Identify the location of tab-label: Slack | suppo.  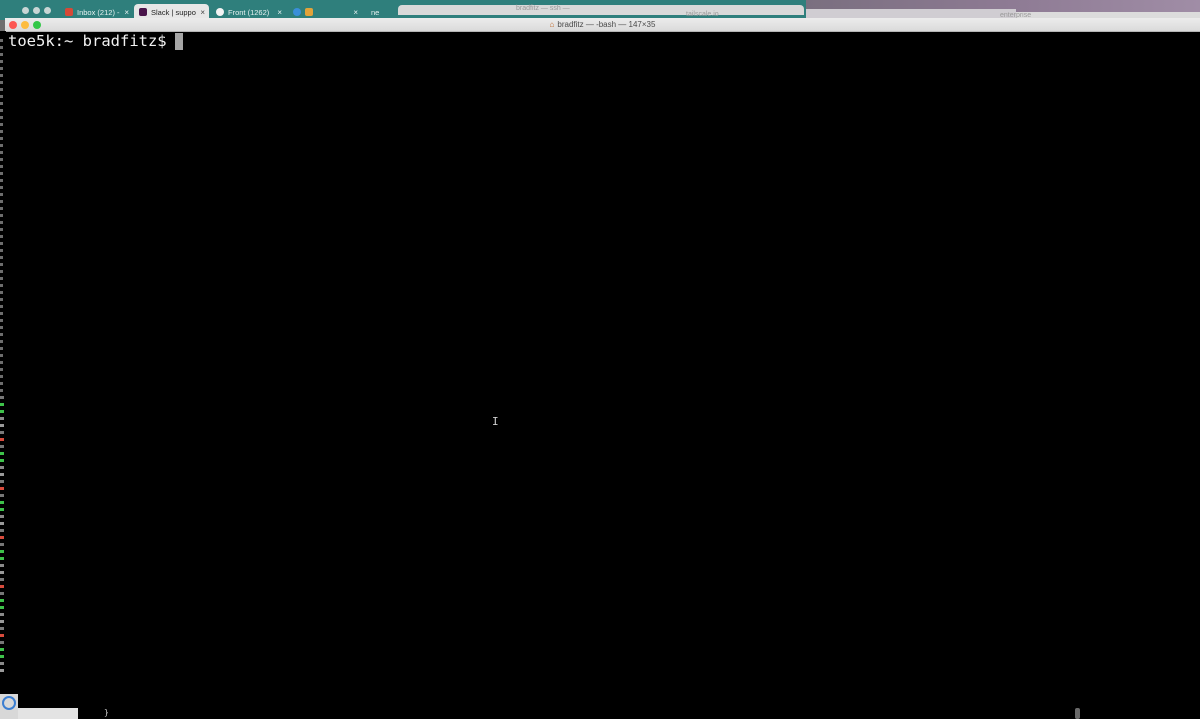
(173, 12).